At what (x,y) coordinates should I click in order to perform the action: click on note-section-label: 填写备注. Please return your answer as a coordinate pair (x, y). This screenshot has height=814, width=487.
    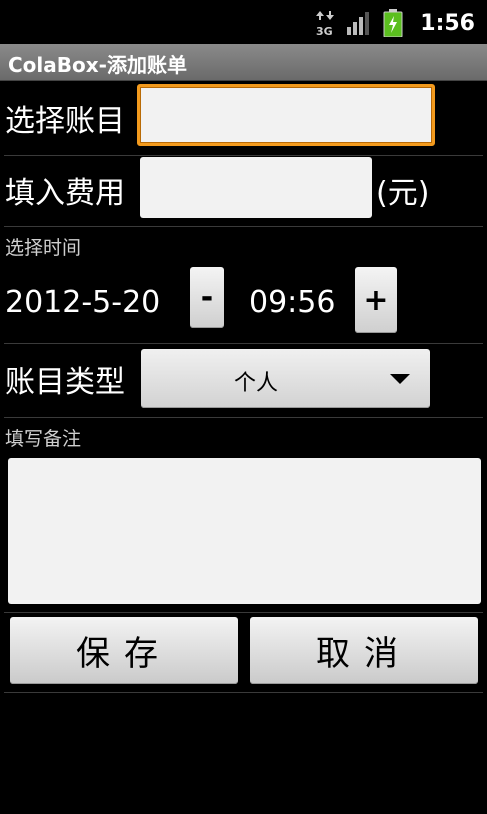
    Looking at the image, I should click on (43, 439).